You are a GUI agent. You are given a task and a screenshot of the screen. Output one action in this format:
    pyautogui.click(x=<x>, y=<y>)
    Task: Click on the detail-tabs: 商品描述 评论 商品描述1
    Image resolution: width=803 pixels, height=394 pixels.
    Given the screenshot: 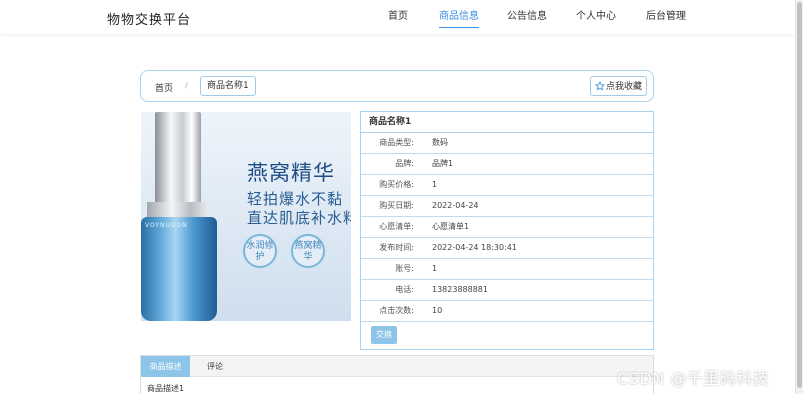 What is the action you would take?
    pyautogui.click(x=397, y=374)
    